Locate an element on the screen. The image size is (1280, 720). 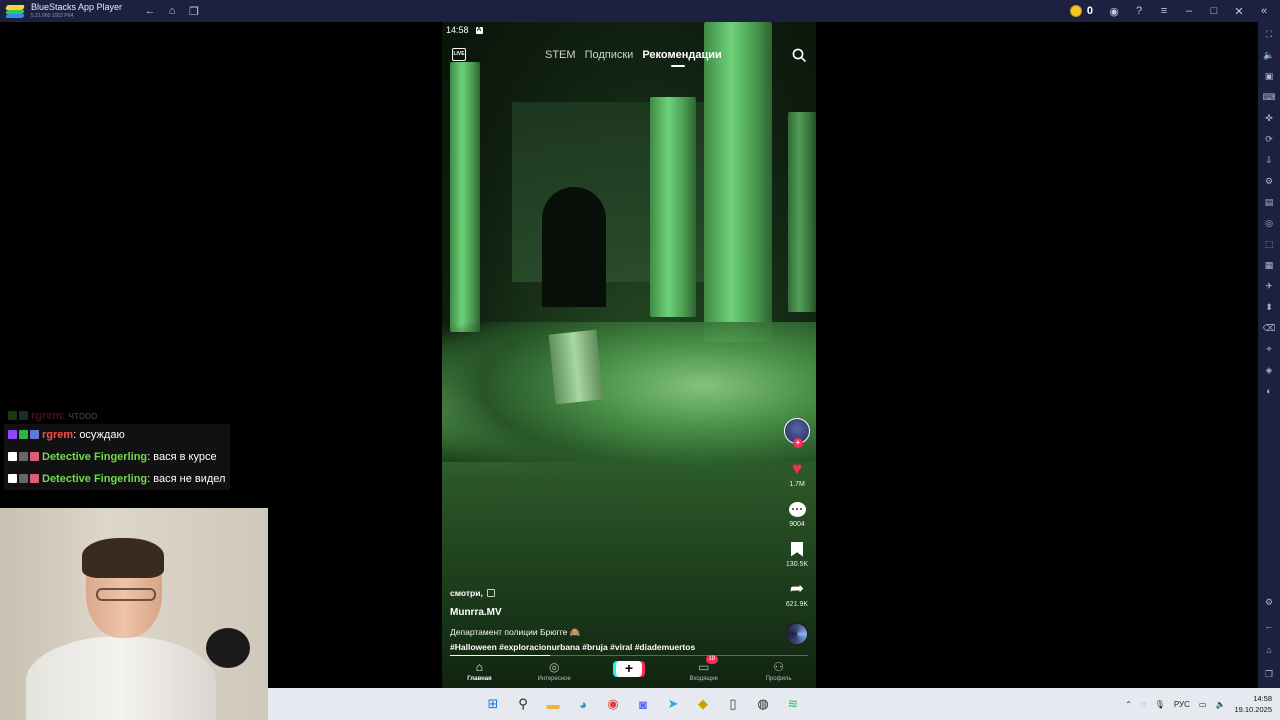
app-icon: ◆ is located at coordinates (703, 704).